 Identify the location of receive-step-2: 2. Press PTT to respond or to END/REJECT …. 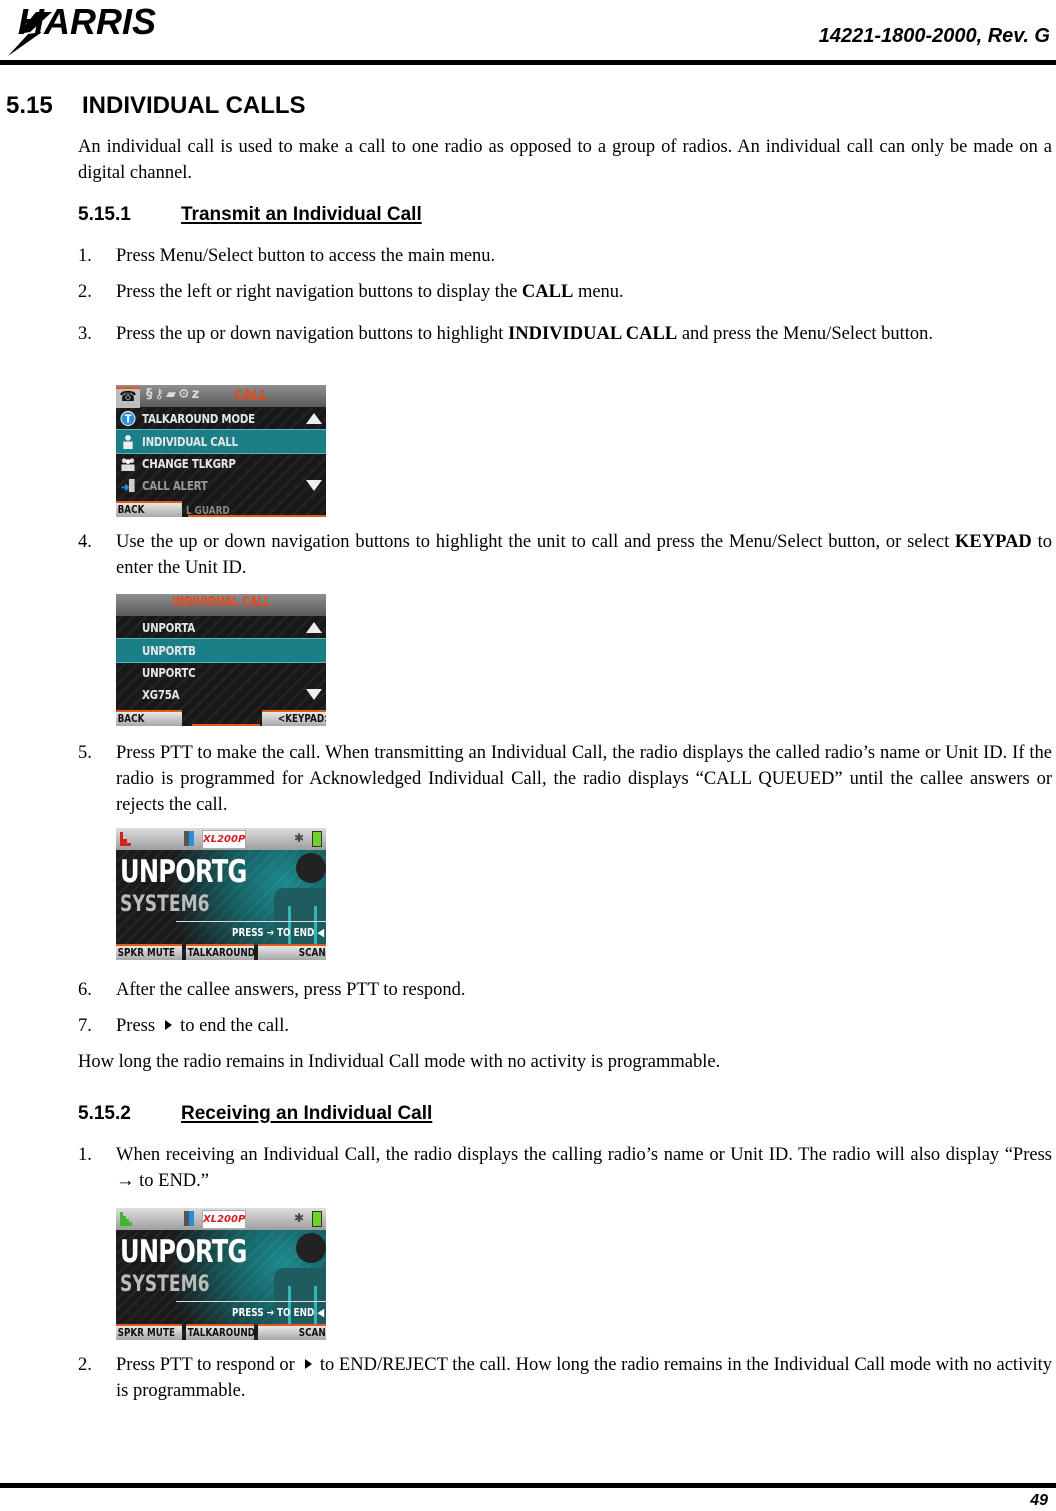
(565, 1378).